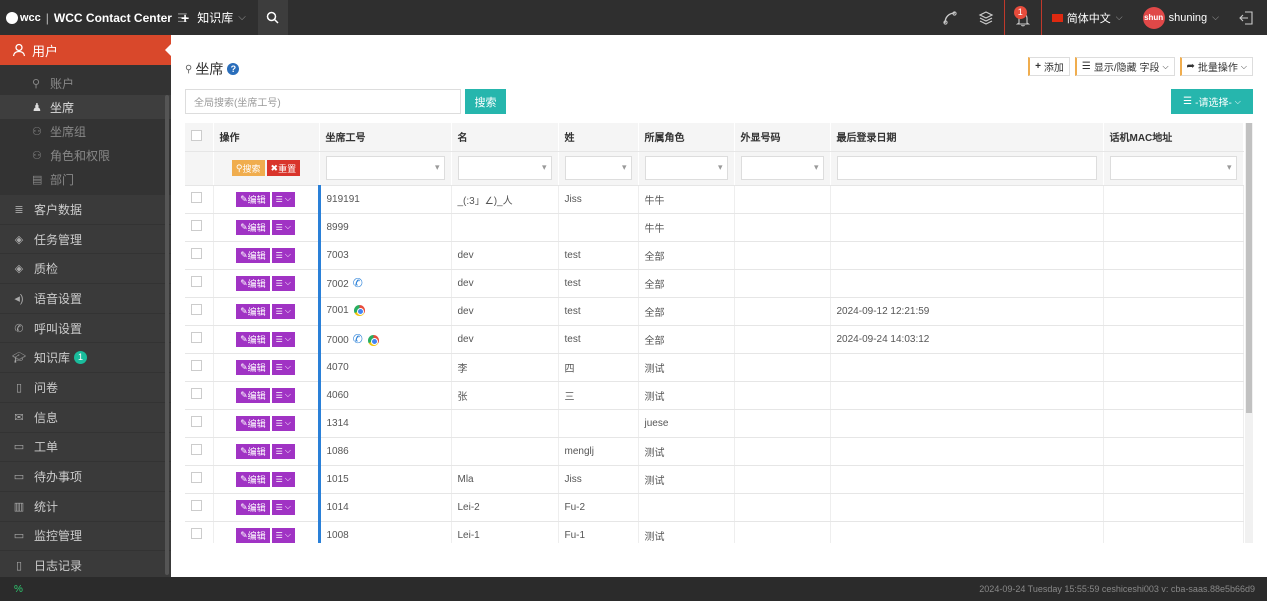  Describe the element at coordinates (714, 311) in the screenshot. I see `table-row: ✎ 编辑 ☰ ⌵ 7001 dev test 全部 2024-09-12 12:21:59` at that location.